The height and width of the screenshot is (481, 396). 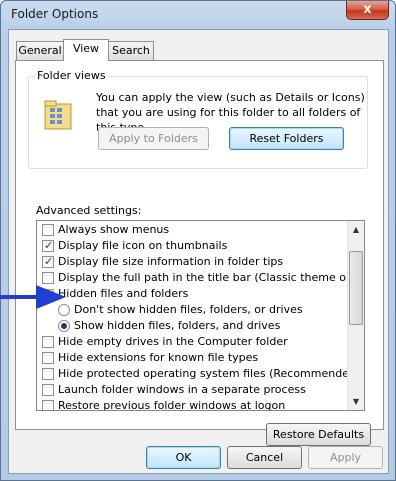 I want to click on list-item-label: Hide extensions for known file types, so click(x=158, y=357).